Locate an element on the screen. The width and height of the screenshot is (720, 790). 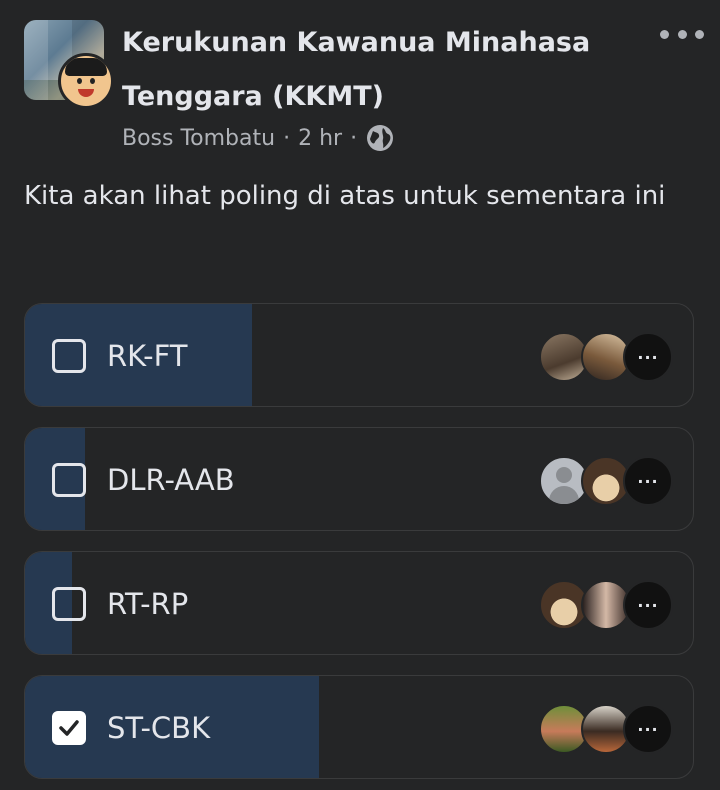
author-avatar is located at coordinates (86, 81).